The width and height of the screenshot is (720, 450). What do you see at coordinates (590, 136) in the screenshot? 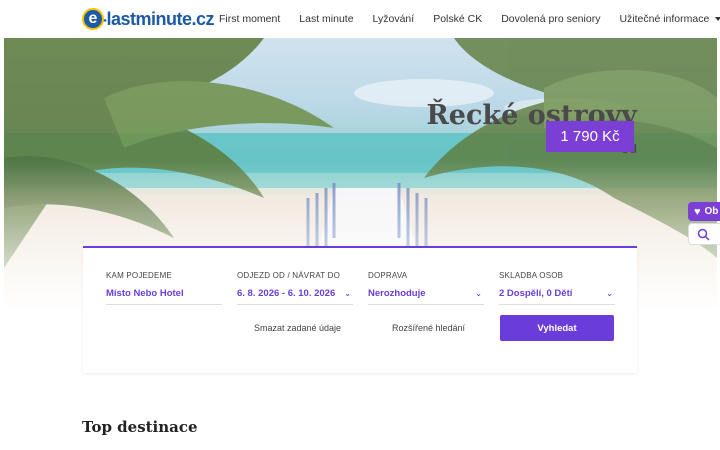
I see `hero-price-button: 1 790 Kč` at bounding box center [590, 136].